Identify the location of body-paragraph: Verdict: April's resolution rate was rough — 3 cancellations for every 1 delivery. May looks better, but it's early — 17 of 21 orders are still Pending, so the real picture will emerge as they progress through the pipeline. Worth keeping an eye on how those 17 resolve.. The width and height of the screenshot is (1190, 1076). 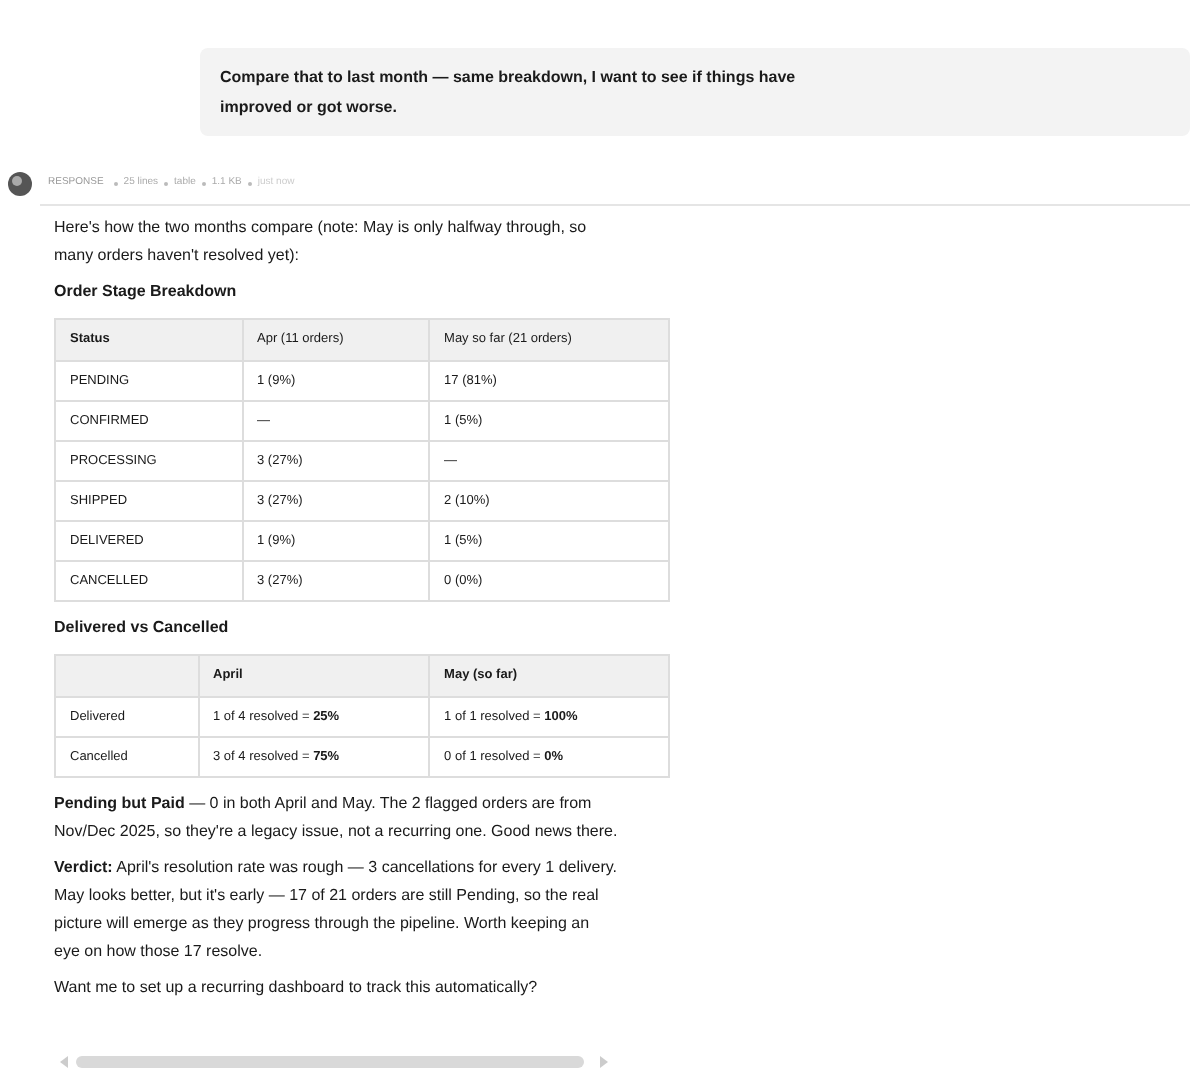
(336, 910).